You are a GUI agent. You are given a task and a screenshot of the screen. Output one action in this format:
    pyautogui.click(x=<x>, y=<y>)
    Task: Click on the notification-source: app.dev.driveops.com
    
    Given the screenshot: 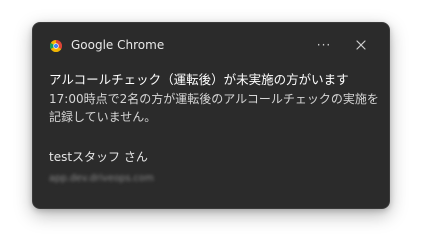 What is the action you would take?
    pyautogui.click(x=101, y=178)
    